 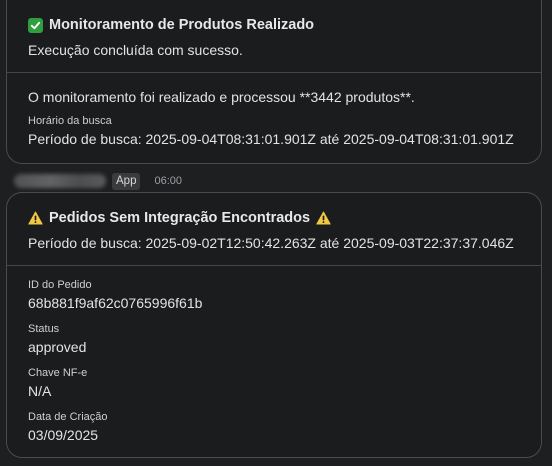 What do you see at coordinates (115, 303) in the screenshot?
I see `order-id-value: 68b881f9af62c0765996f61b` at bounding box center [115, 303].